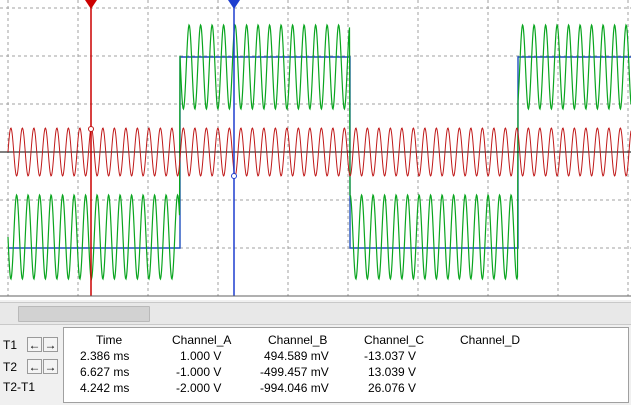  I want to click on scrollbar-thumb, so click(84, 314).